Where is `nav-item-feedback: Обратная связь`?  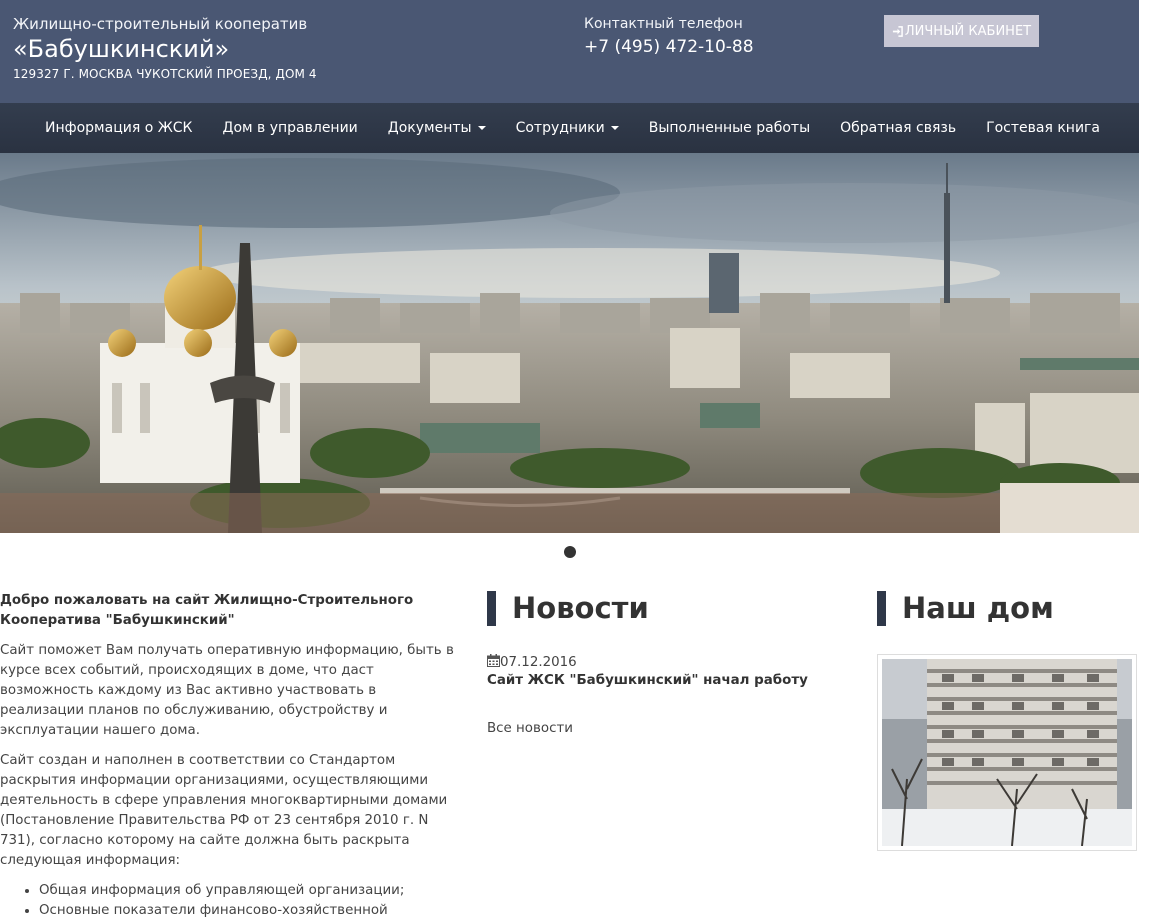 nav-item-feedback: Обратная связь is located at coordinates (898, 128).